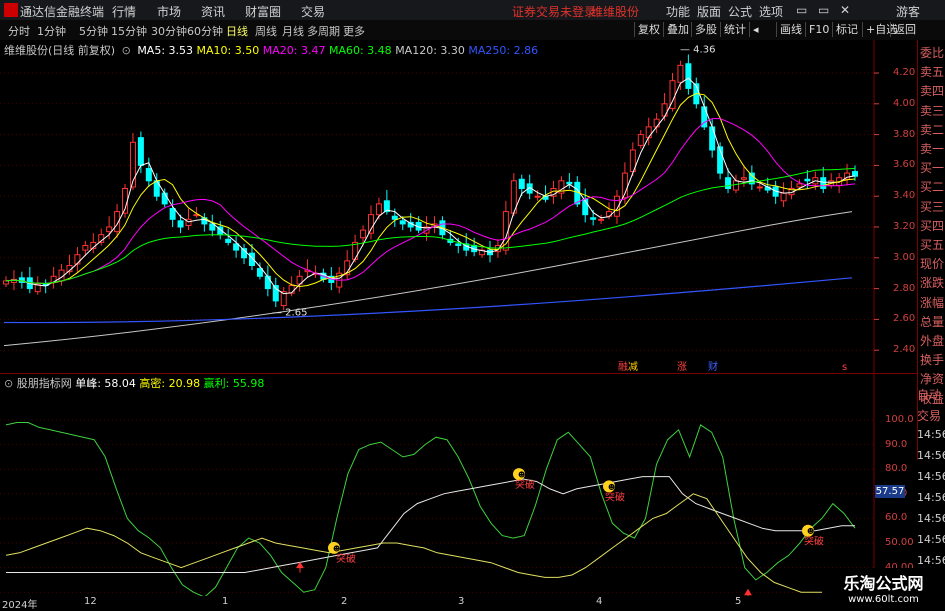 The width and height of the screenshot is (945, 611). I want to click on period-more: 更多, so click(354, 31).